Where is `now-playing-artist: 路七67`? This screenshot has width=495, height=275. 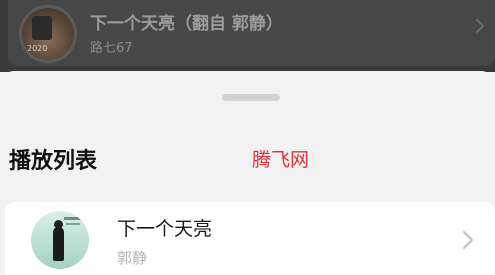
now-playing-artist: 路七67 is located at coordinates (111, 48).